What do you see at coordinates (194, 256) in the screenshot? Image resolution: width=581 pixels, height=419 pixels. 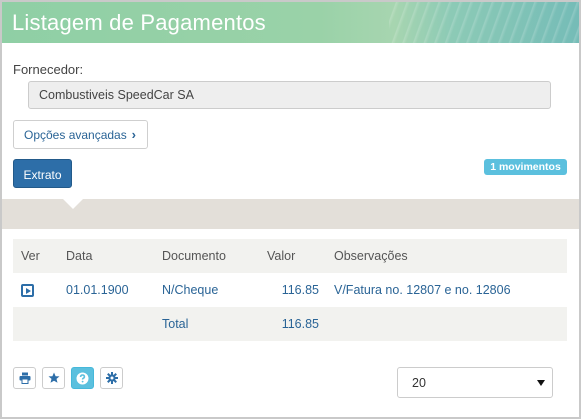 I see `column-header-documento: Documento` at bounding box center [194, 256].